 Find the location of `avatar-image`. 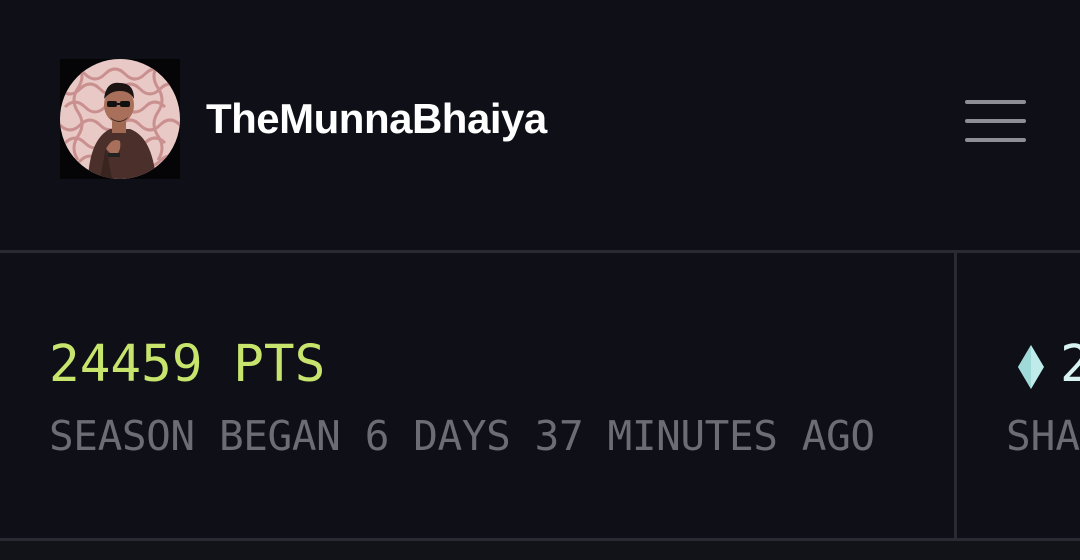

avatar-image is located at coordinates (120, 119).